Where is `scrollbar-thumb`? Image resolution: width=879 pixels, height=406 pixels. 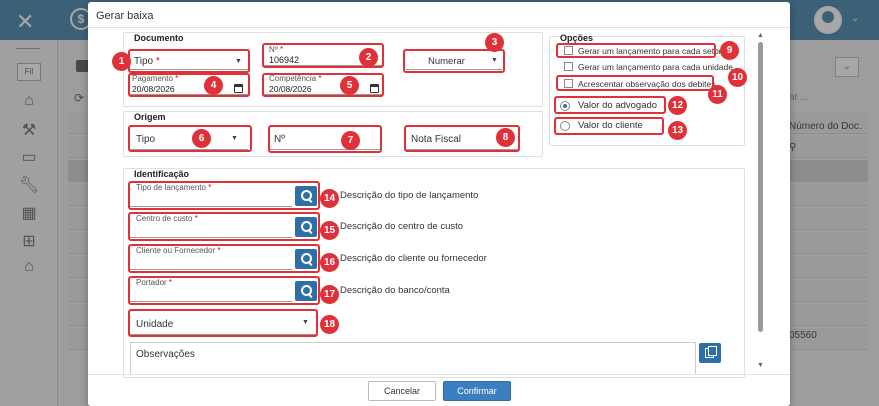 scrollbar-thumb is located at coordinates (760, 187).